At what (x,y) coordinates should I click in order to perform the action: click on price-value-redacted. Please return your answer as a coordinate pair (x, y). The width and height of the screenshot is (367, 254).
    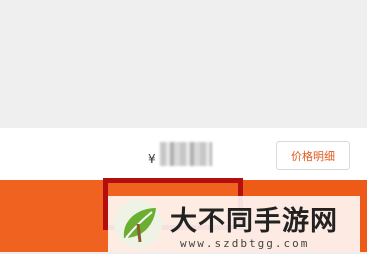
    Looking at the image, I should click on (186, 154).